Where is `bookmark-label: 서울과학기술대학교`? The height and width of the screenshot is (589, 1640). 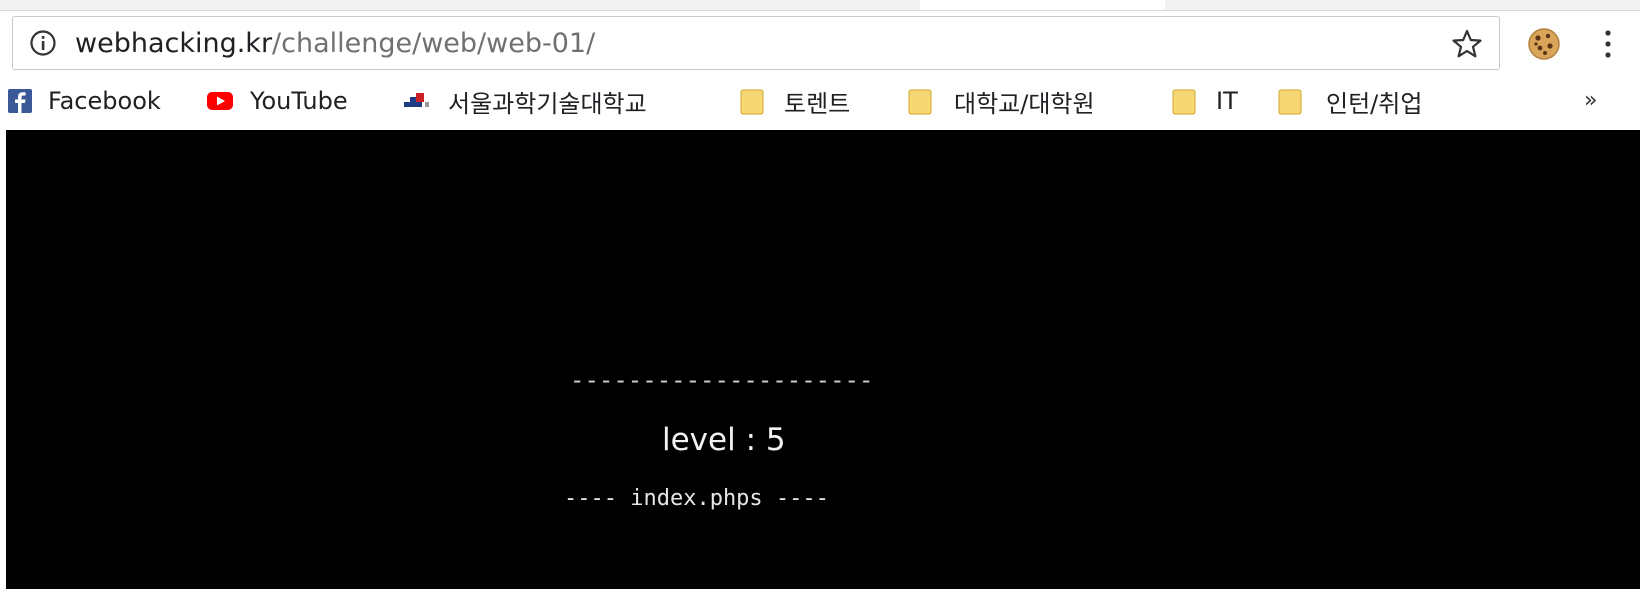 bookmark-label: 서울과학기술대학교 is located at coordinates (547, 103).